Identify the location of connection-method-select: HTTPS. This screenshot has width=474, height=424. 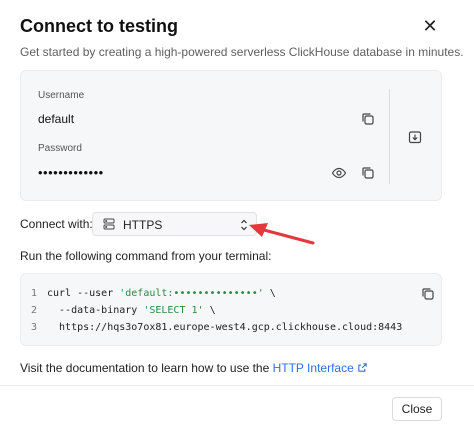
(174, 224).